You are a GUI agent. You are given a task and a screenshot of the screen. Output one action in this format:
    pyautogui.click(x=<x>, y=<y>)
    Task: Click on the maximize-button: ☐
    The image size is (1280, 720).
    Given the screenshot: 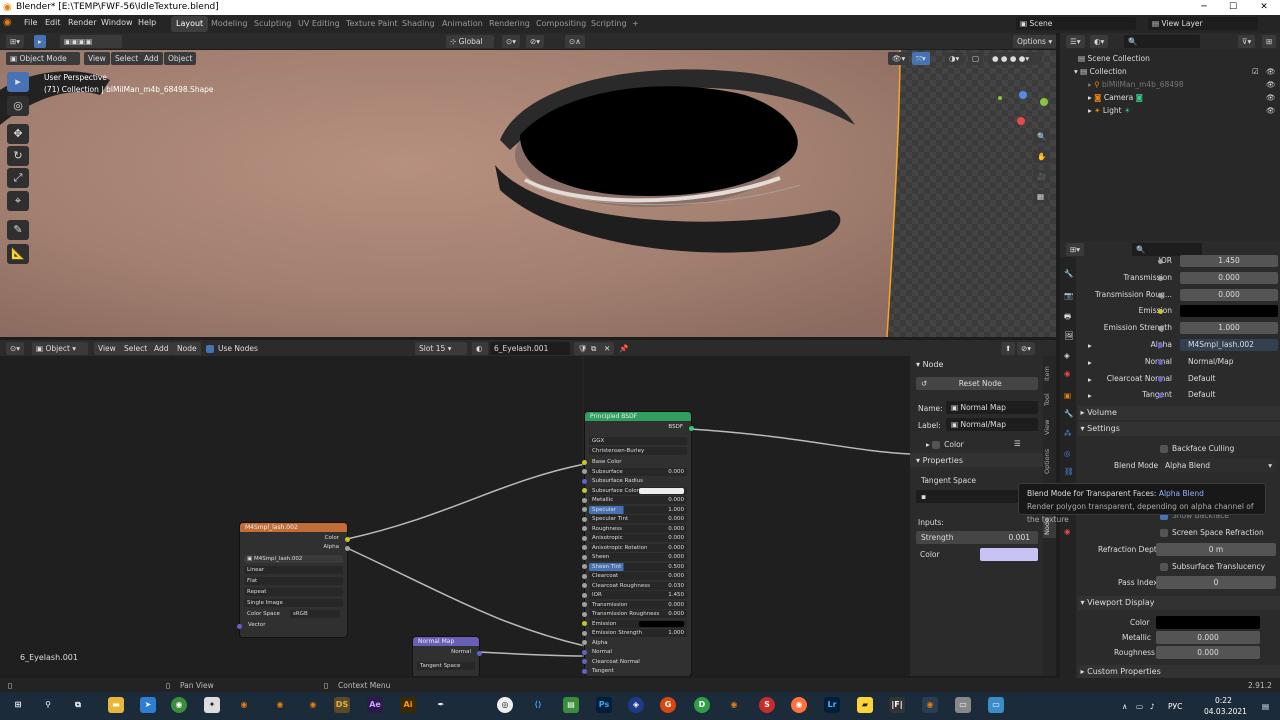 What is the action you would take?
    pyautogui.click(x=1233, y=7)
    